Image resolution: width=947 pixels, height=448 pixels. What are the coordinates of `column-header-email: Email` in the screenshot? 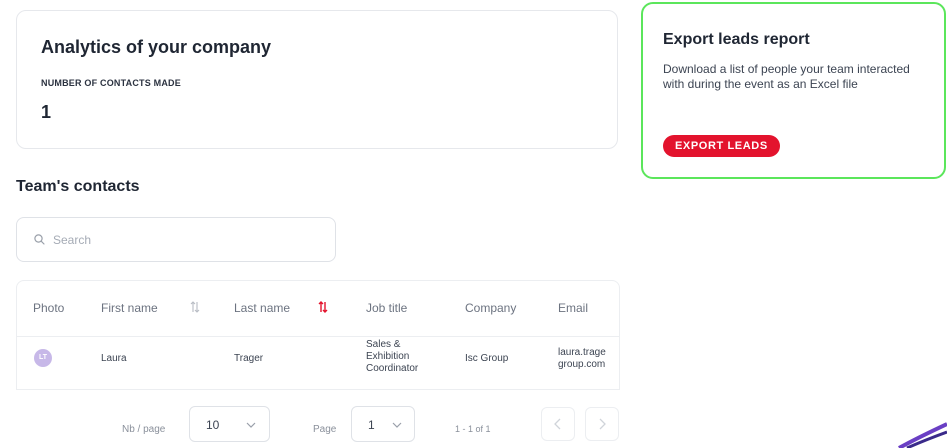 It's located at (573, 308).